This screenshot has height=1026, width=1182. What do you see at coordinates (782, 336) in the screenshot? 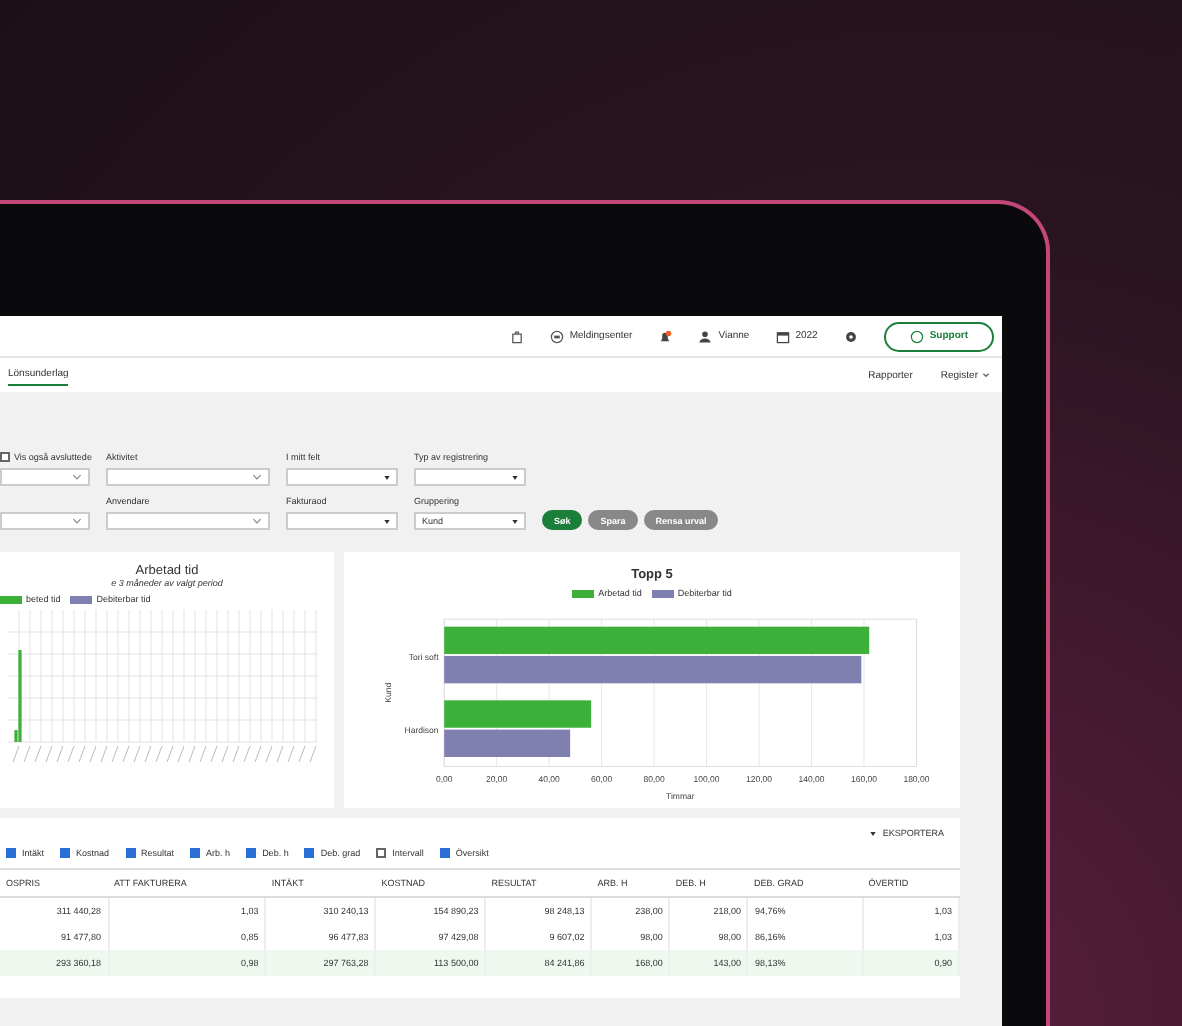
I see `calendar-icon` at bounding box center [782, 336].